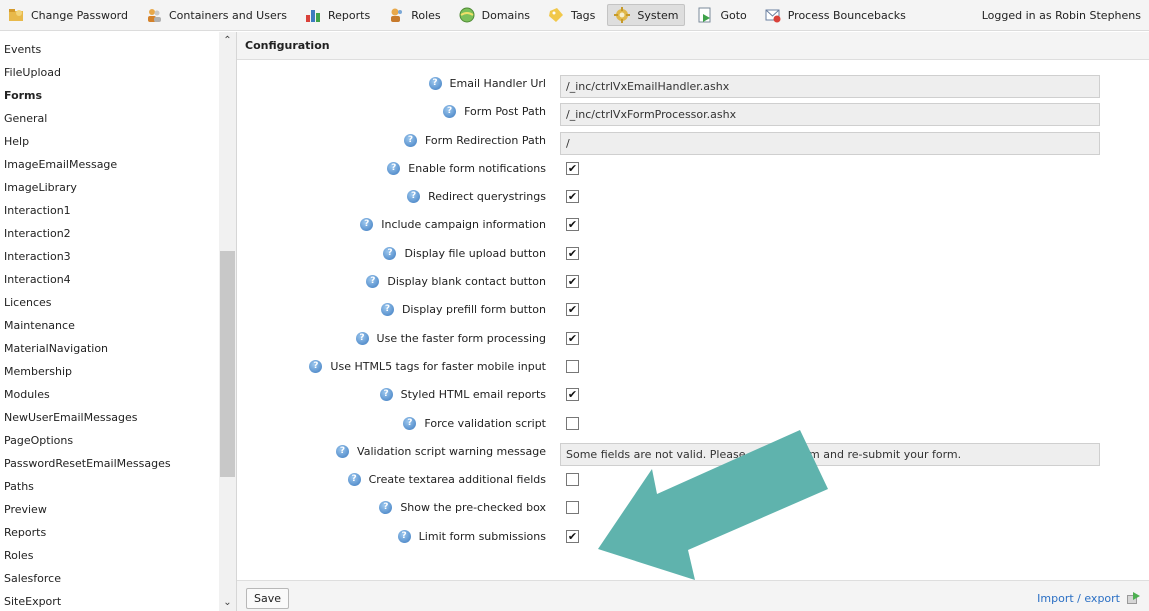 This screenshot has height=611, width=1149. Describe the element at coordinates (693, 200) in the screenshot. I see `setting-row: Redirect querystrings ✔` at that location.